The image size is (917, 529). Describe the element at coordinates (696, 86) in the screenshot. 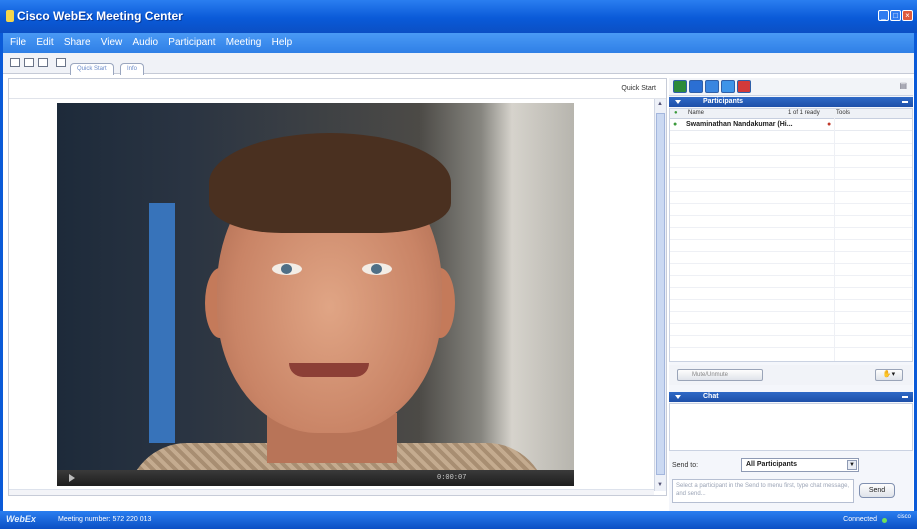

I see `chat-panel-icon` at that location.